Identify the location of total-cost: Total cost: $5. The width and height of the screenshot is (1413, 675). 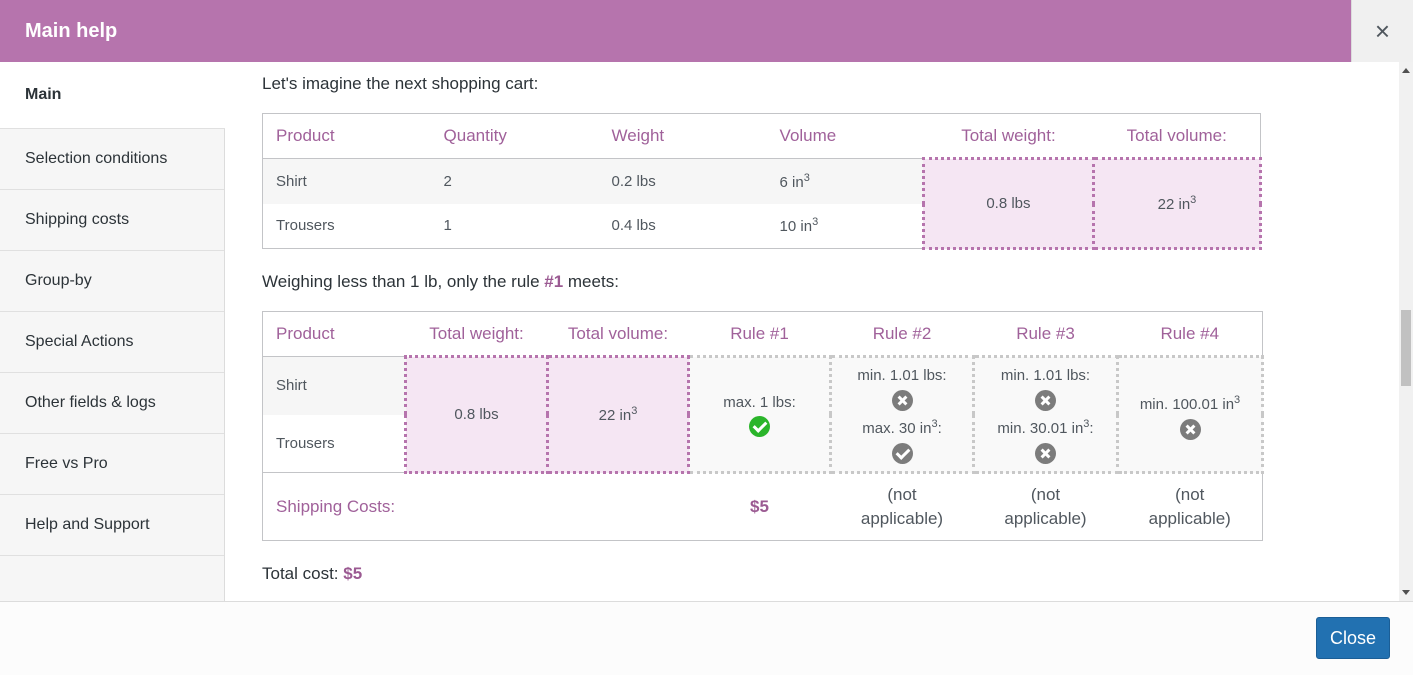
(312, 573).